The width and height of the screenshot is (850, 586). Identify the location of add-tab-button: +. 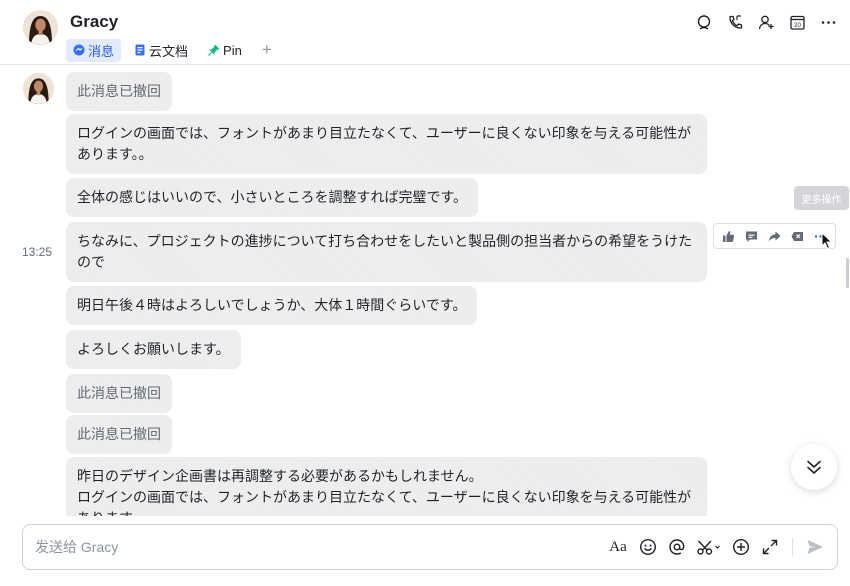
(267, 50).